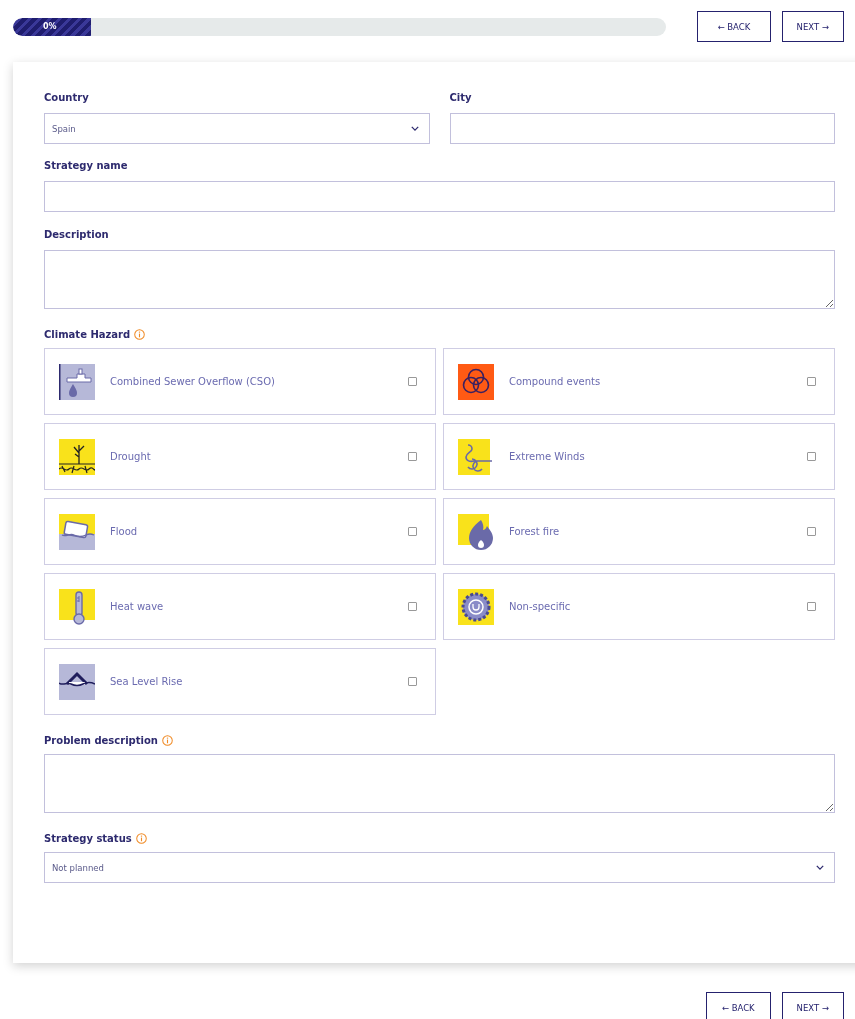 The width and height of the screenshot is (855, 1019). I want to click on field-label: Strategy name, so click(86, 165).